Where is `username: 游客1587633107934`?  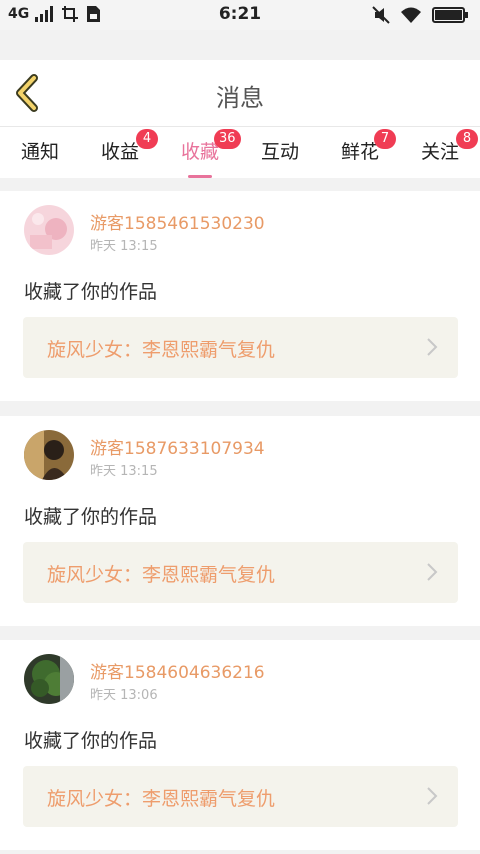
username: 游客1587633107934 is located at coordinates (177, 446).